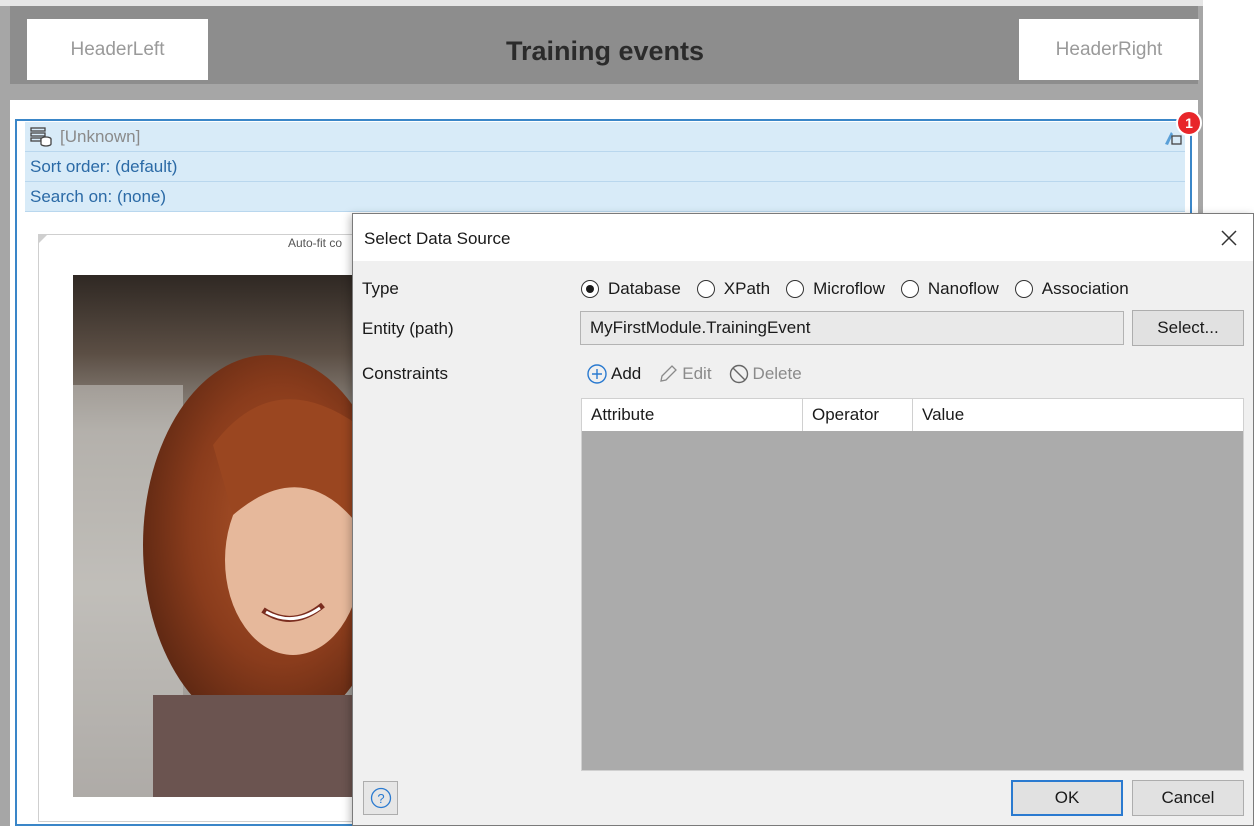 The height and width of the screenshot is (826, 1254). I want to click on ok-button: OK, so click(1067, 798).